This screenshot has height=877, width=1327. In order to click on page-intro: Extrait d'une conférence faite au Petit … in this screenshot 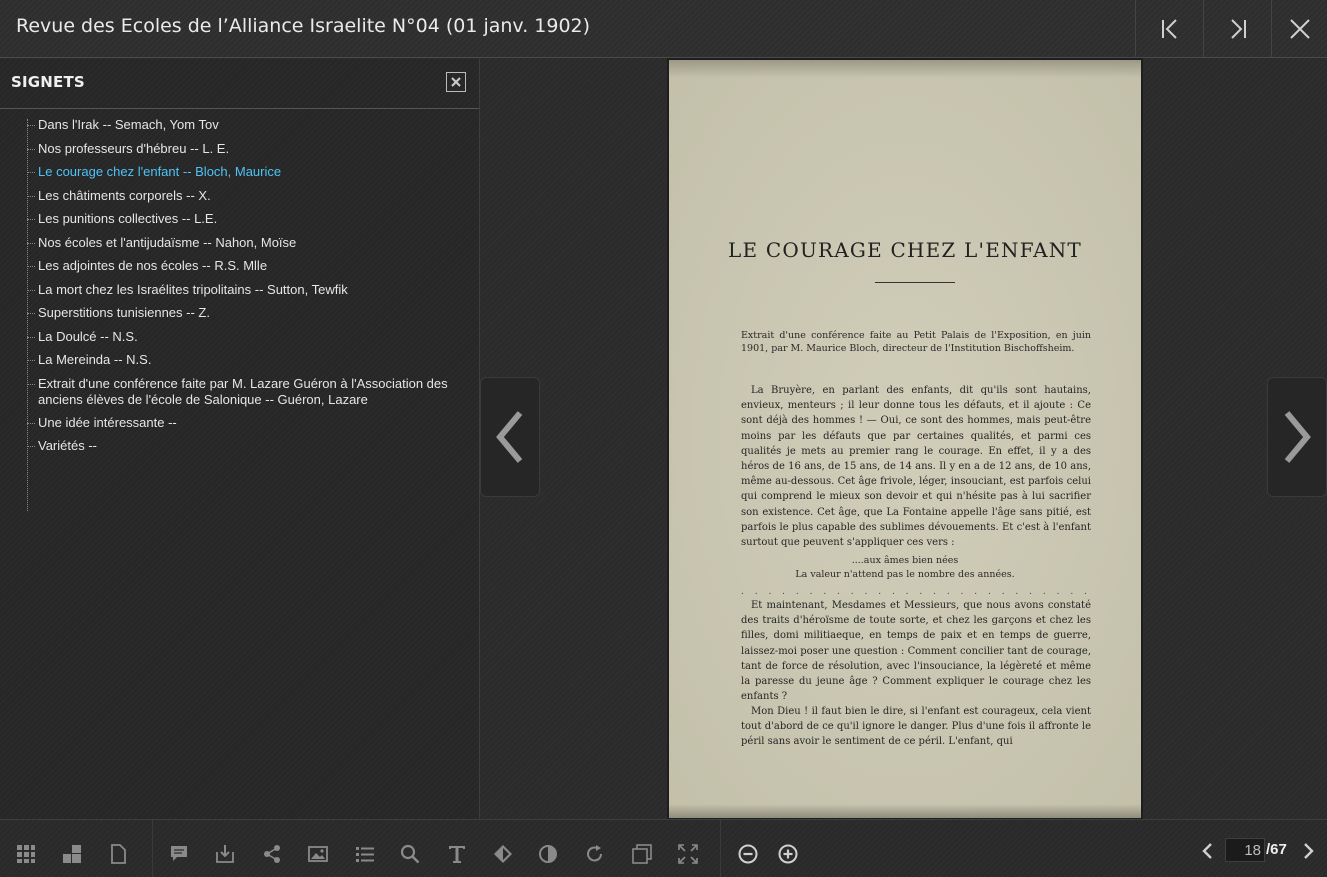, I will do `click(916, 342)`.